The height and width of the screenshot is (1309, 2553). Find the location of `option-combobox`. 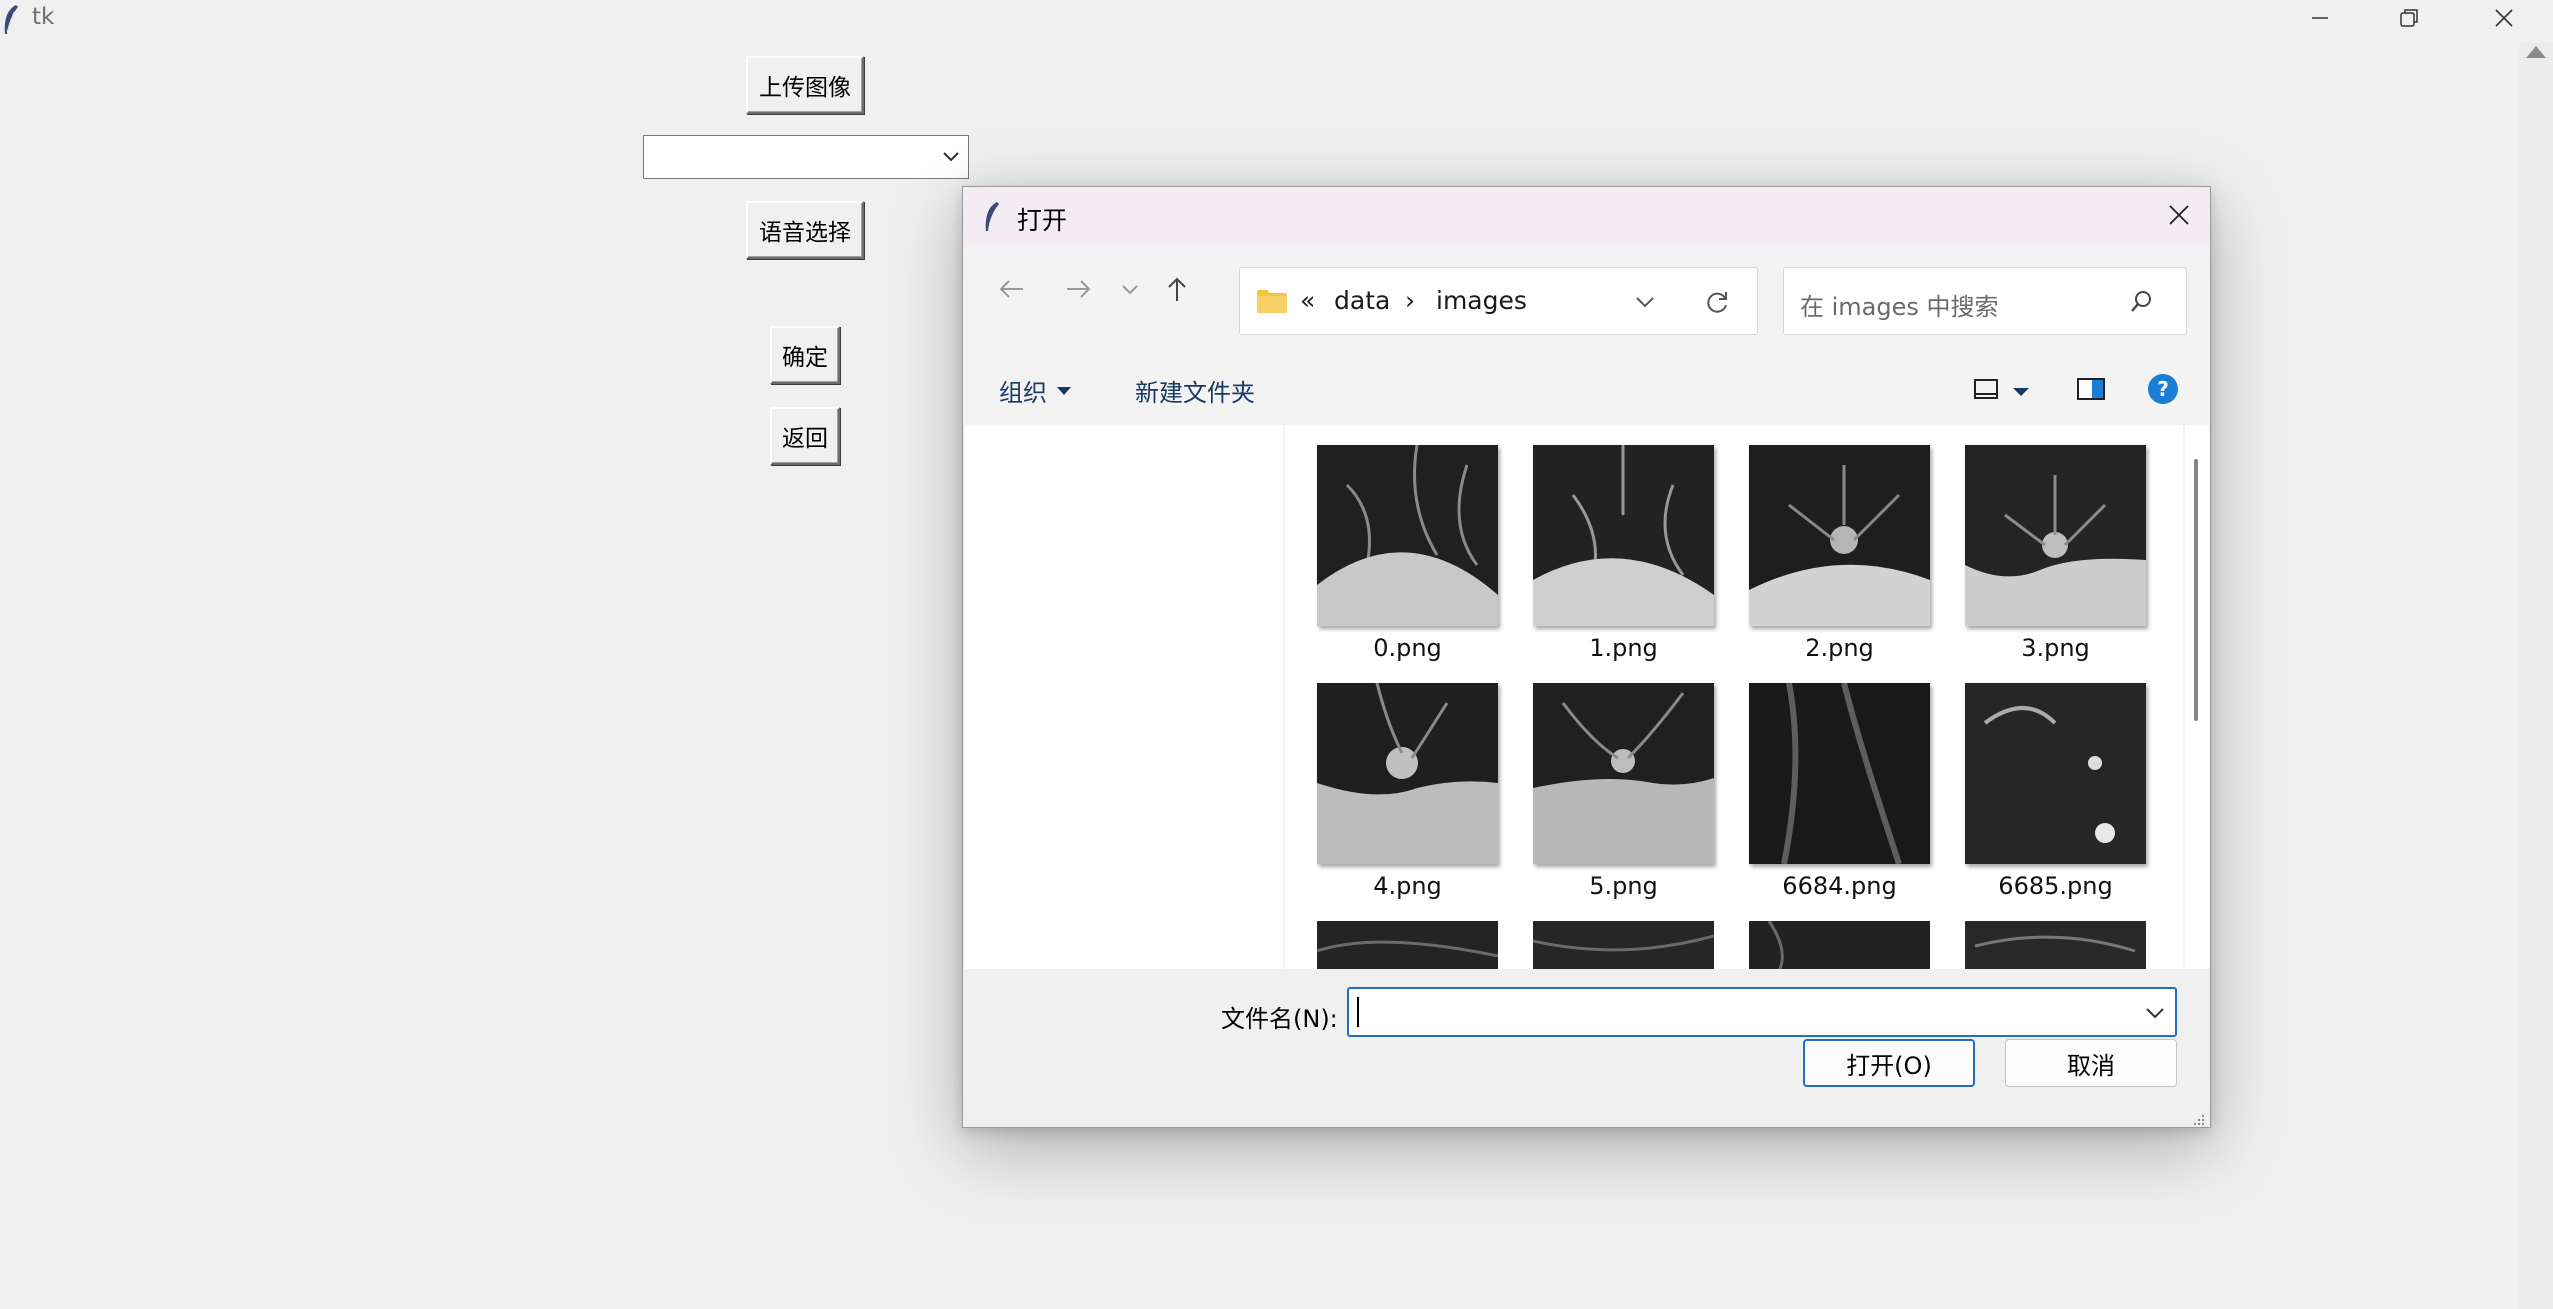

option-combobox is located at coordinates (806, 157).